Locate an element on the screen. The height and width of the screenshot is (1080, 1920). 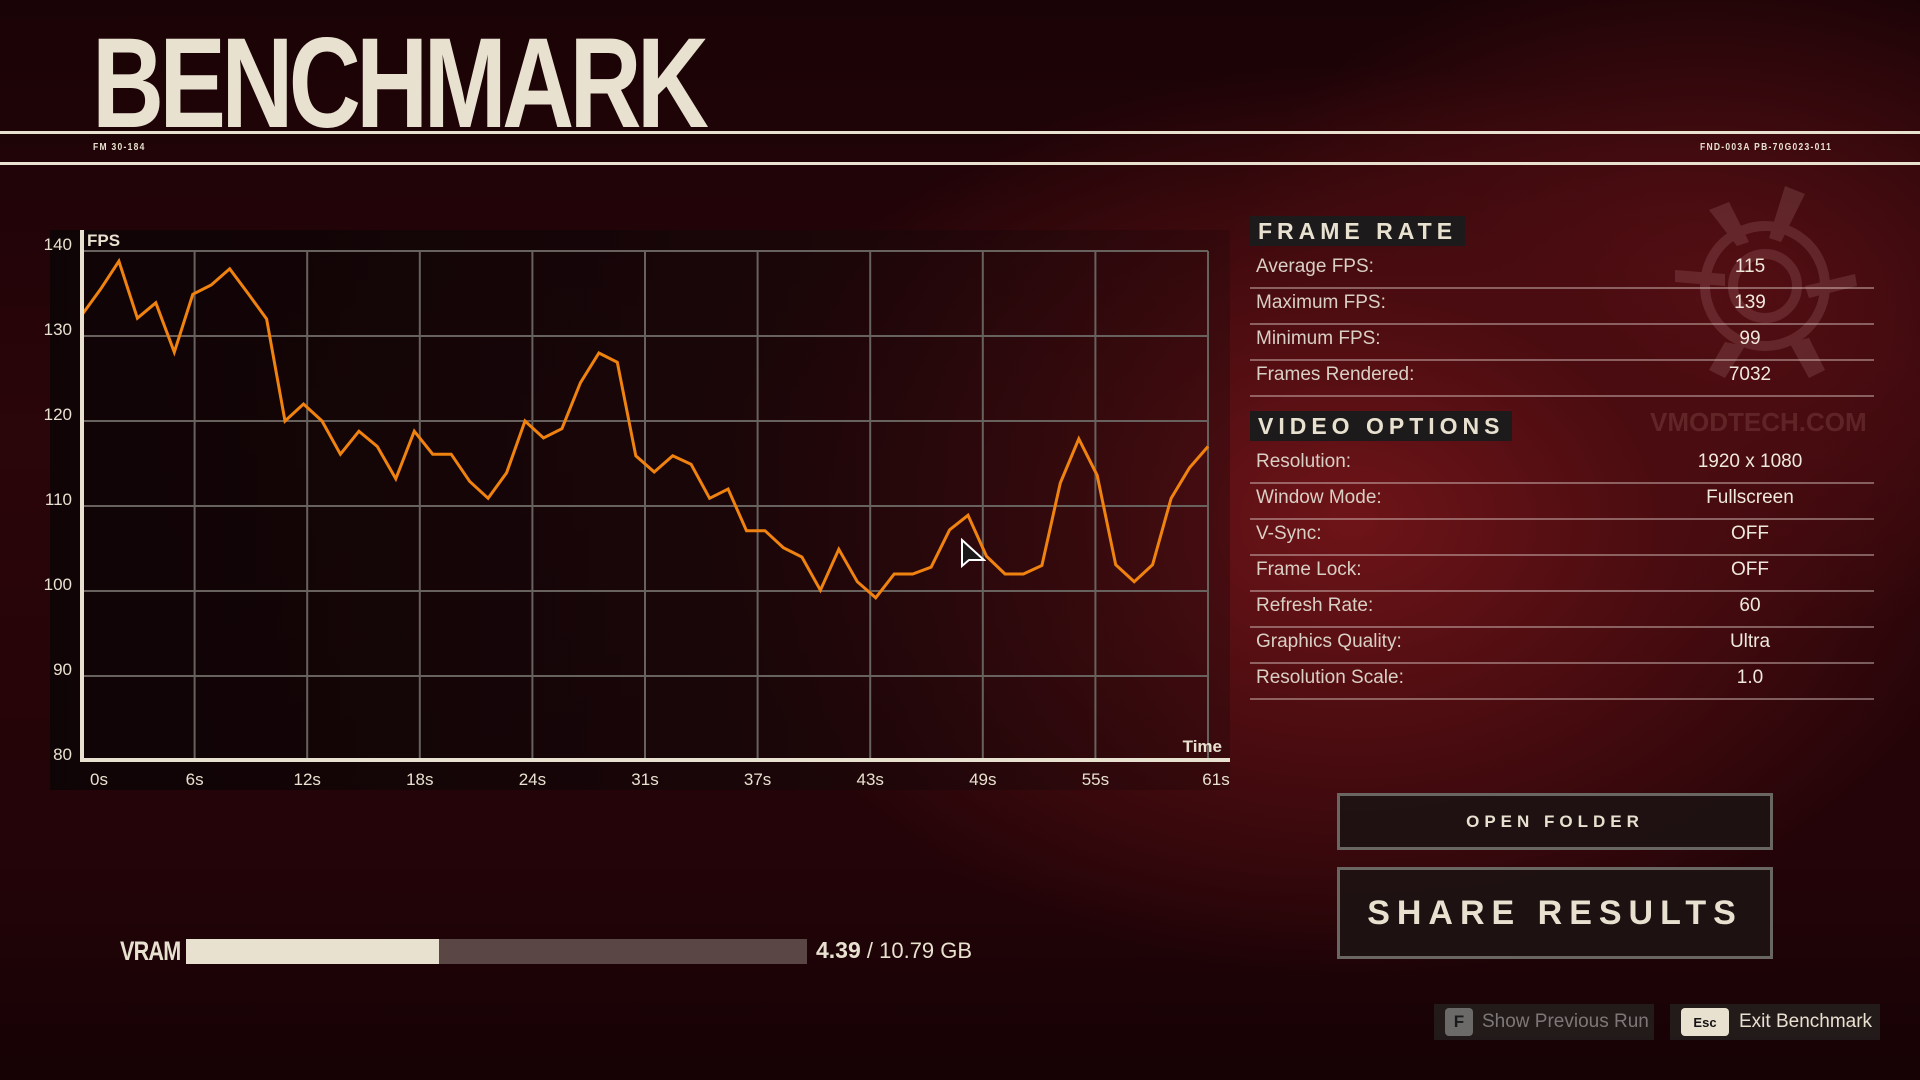
vram-usage-fill is located at coordinates (312, 951).